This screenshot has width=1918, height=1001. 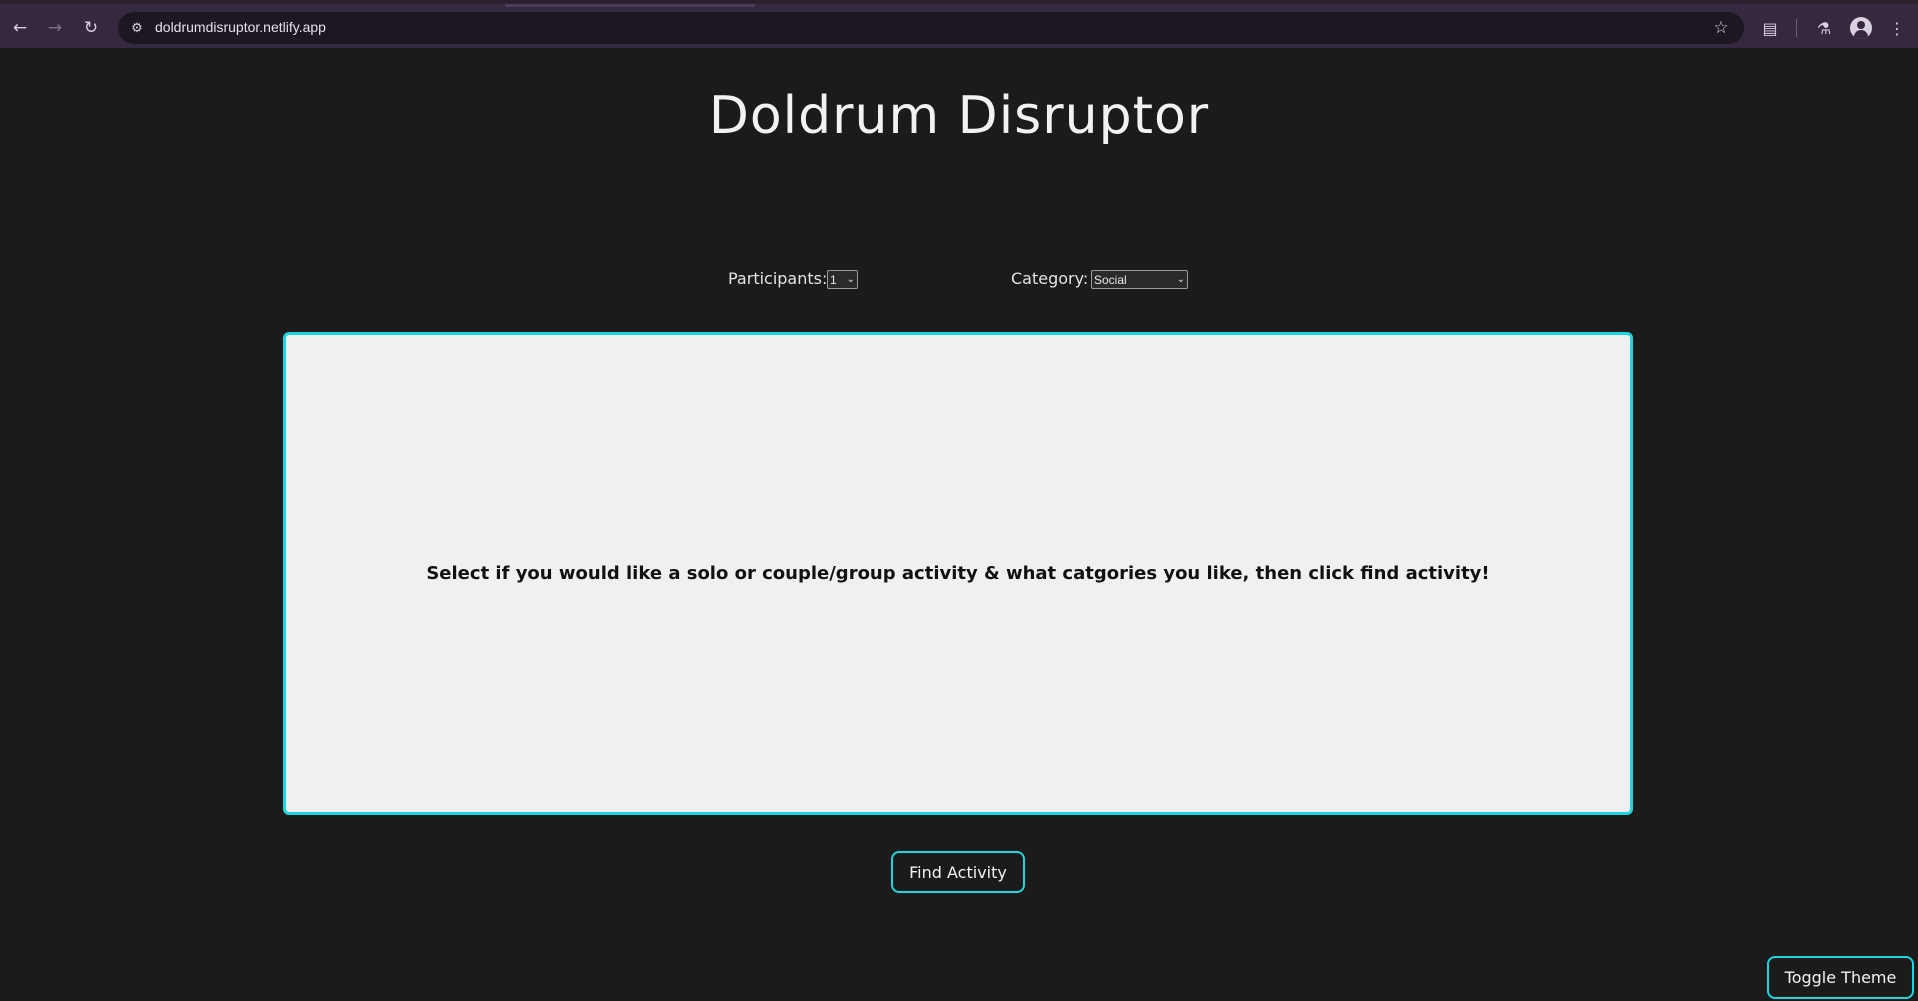 What do you see at coordinates (842, 279) in the screenshot?
I see `participants-select: 1 ⌄` at bounding box center [842, 279].